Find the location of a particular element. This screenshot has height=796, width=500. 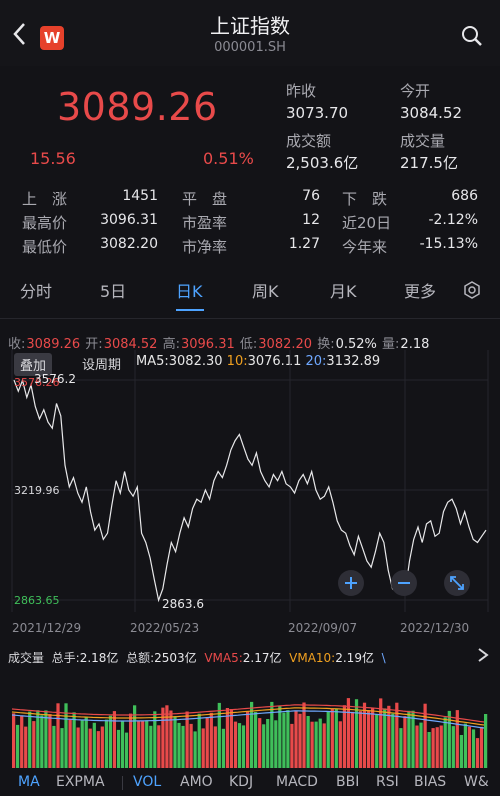

volume-section-label: 成交量 is located at coordinates (26, 658).